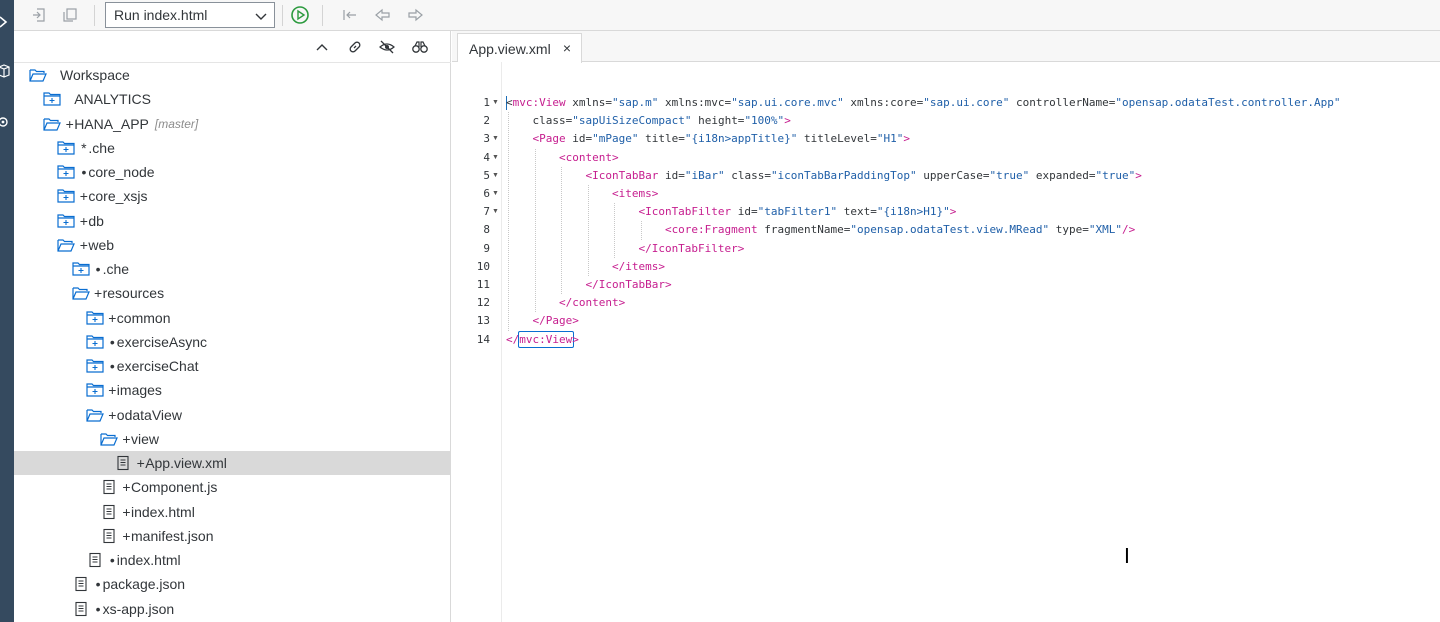  I want to click on tree-item: * .che, so click(232, 148).